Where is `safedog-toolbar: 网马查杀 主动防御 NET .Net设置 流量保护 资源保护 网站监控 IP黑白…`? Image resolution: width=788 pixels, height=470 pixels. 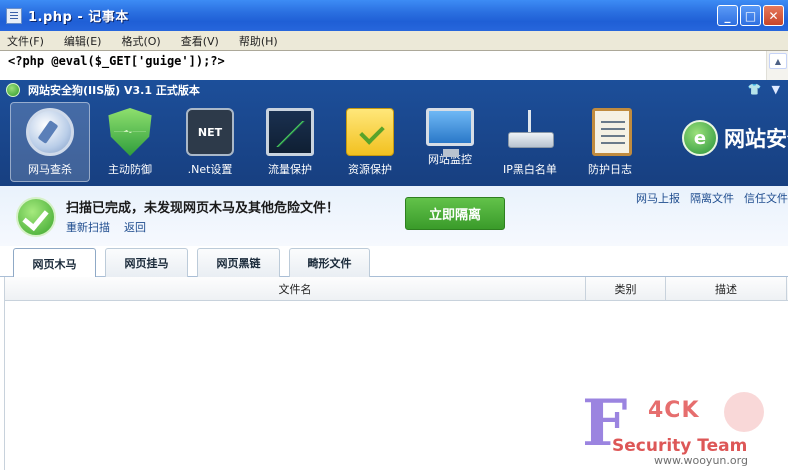
safedog-toolbar: 网马查杀 主动防御 NET .Net设置 流量保护 资源保护 网站监控 IP黑白… is located at coordinates (330, 142).